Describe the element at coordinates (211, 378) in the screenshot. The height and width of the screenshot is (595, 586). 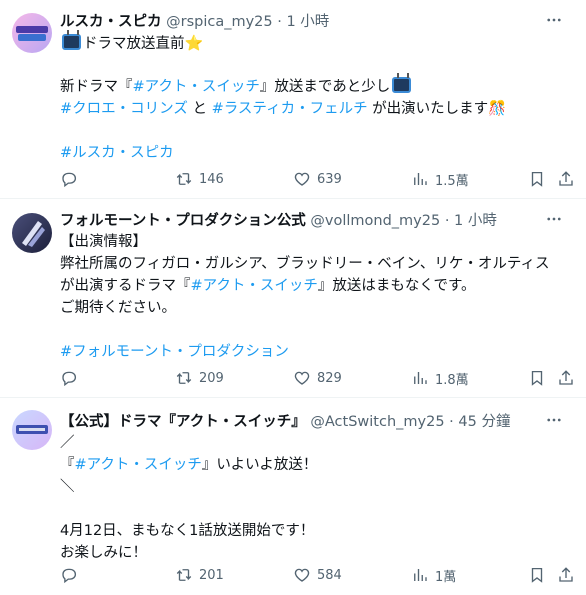
I see `retweet-count: 209` at that location.